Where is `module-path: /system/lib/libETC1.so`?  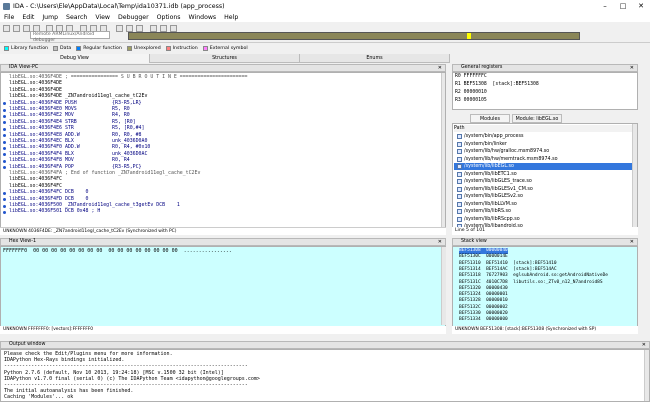
module-path: /system/lib/libETC1.so is located at coordinates (490, 174).